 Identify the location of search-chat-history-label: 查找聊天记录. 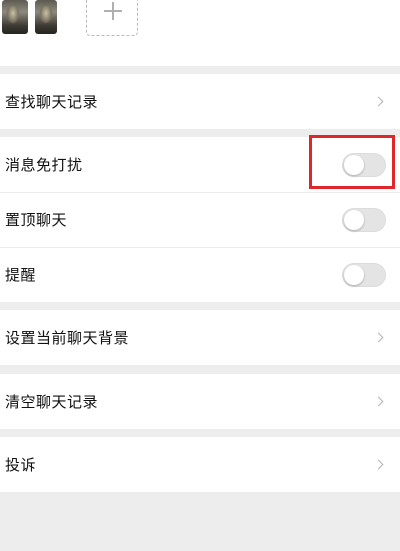
(52, 102).